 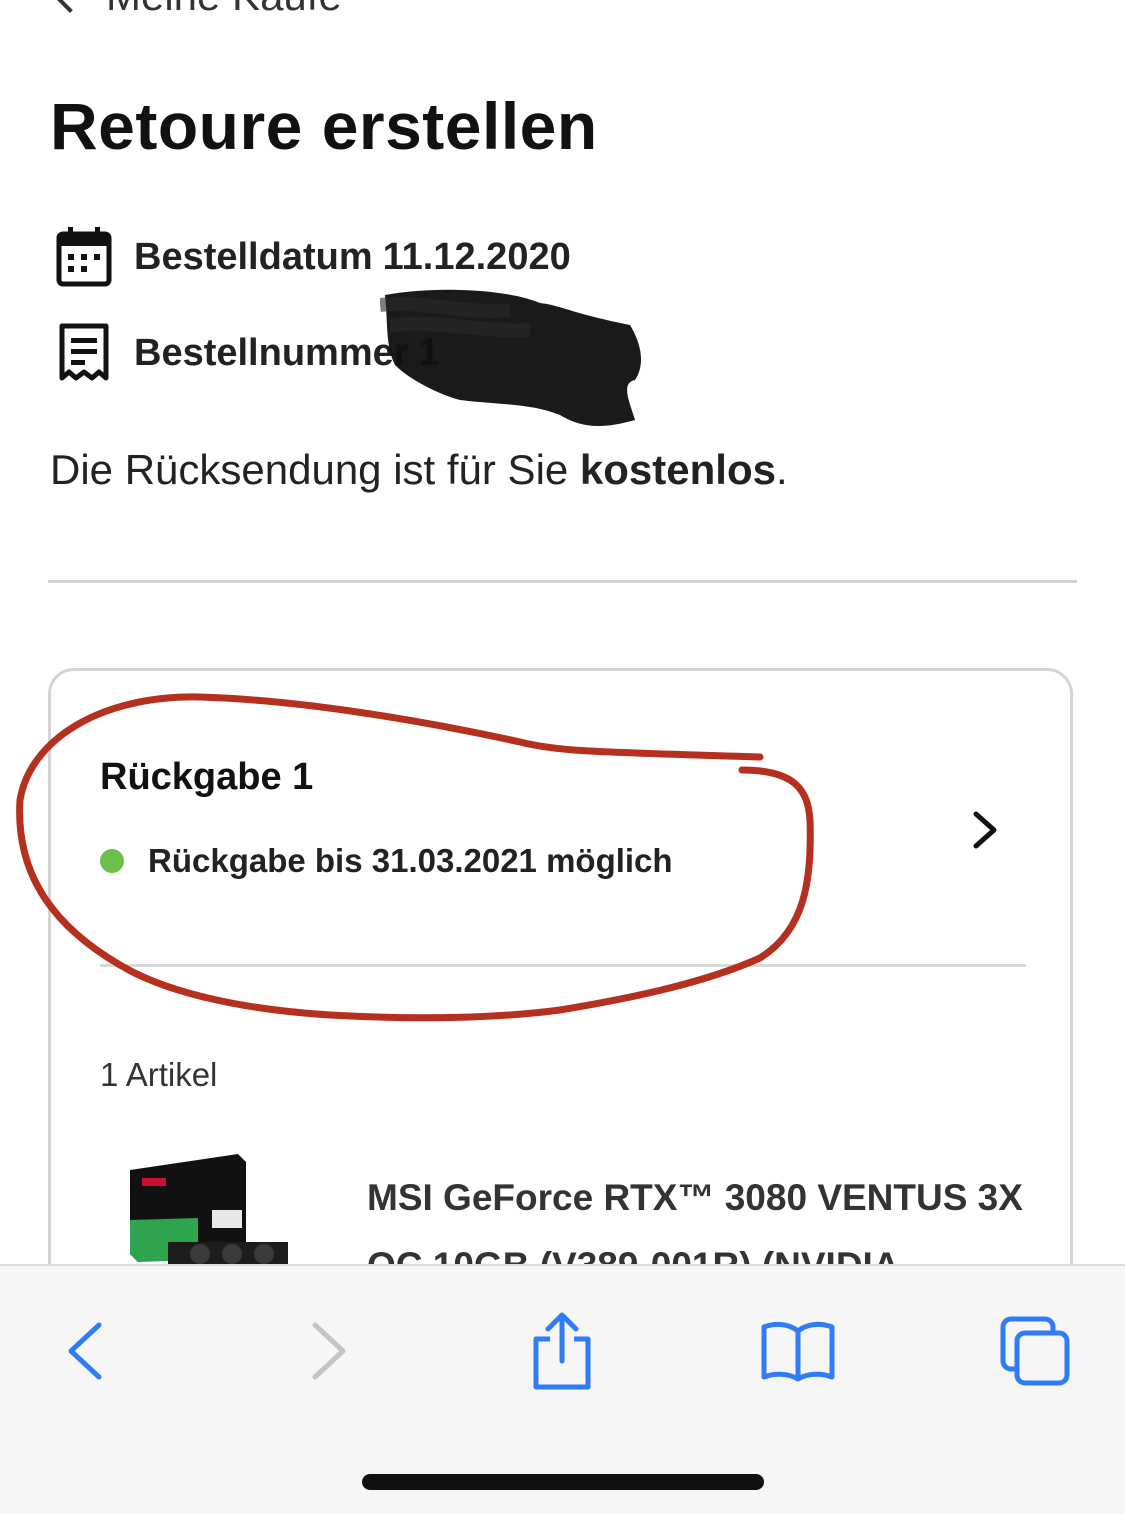 What do you see at coordinates (563, 965) in the screenshot?
I see `card-divider` at bounding box center [563, 965].